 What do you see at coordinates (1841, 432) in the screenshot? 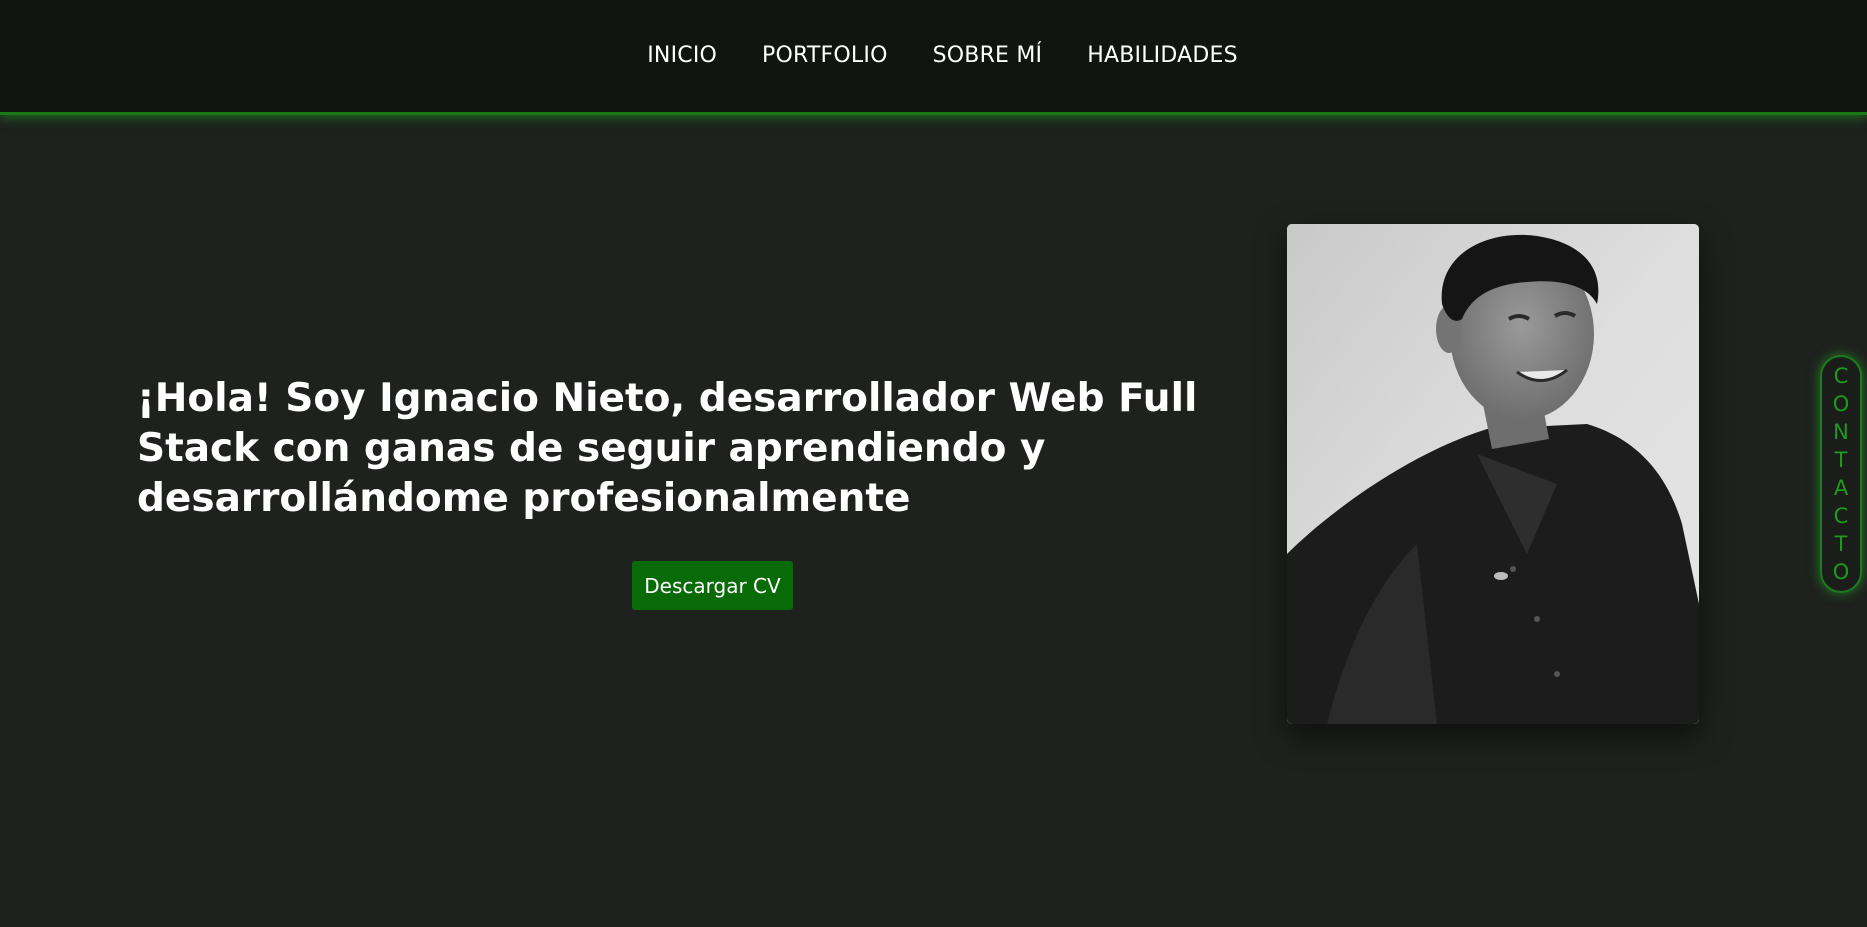
I see `contact-letter: N` at bounding box center [1841, 432].